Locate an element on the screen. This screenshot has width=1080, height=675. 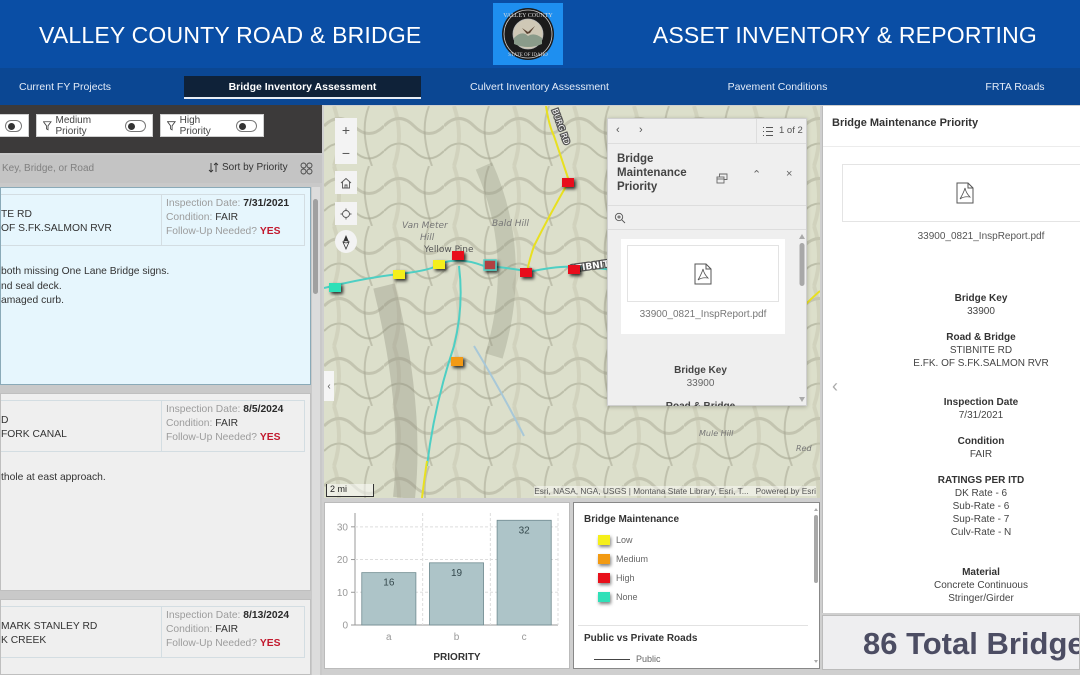
tab-current-fy-projects: Current FY Projects is located at coordinates (65, 87).